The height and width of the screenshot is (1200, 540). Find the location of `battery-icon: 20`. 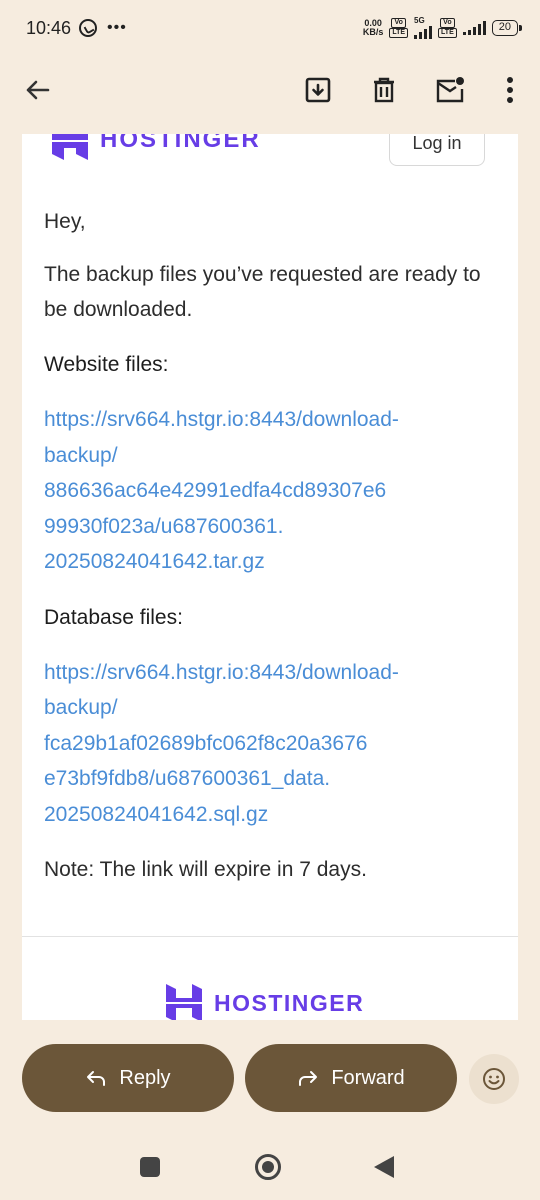

battery-icon: 20 is located at coordinates (507, 28).